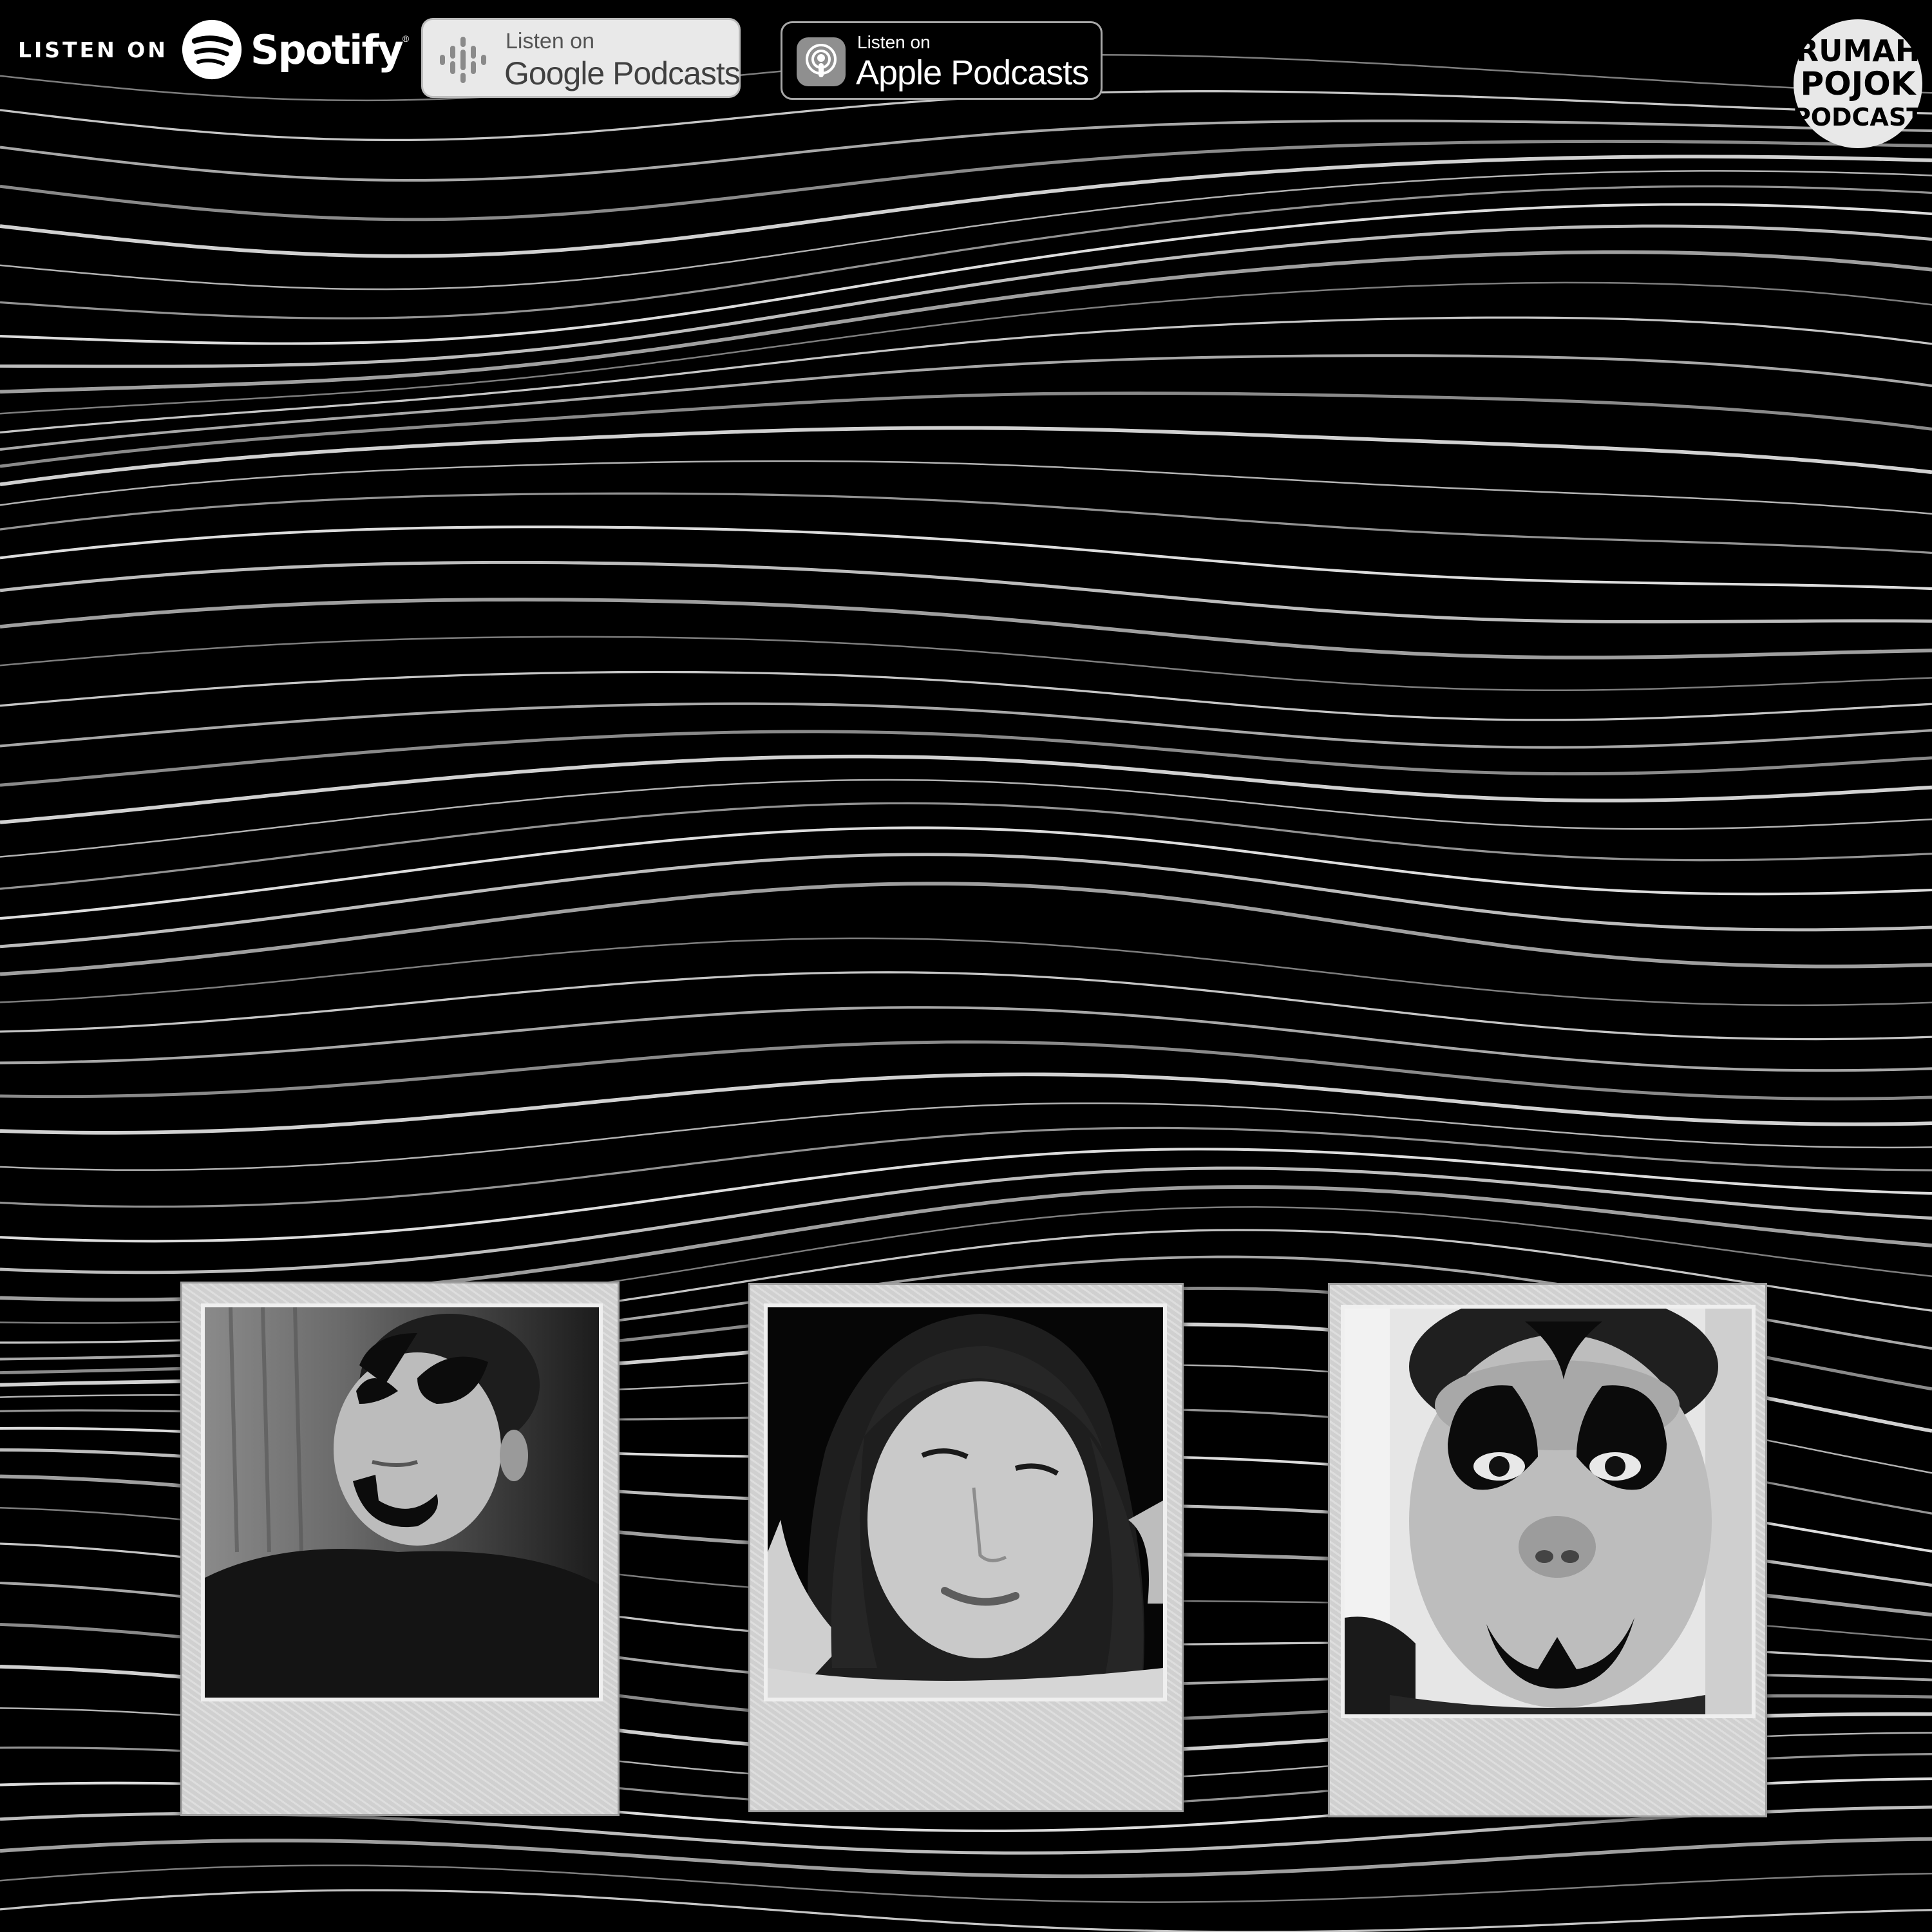  Describe the element at coordinates (894, 42) in the screenshot. I see `apple-listen-label: Listen on` at that location.